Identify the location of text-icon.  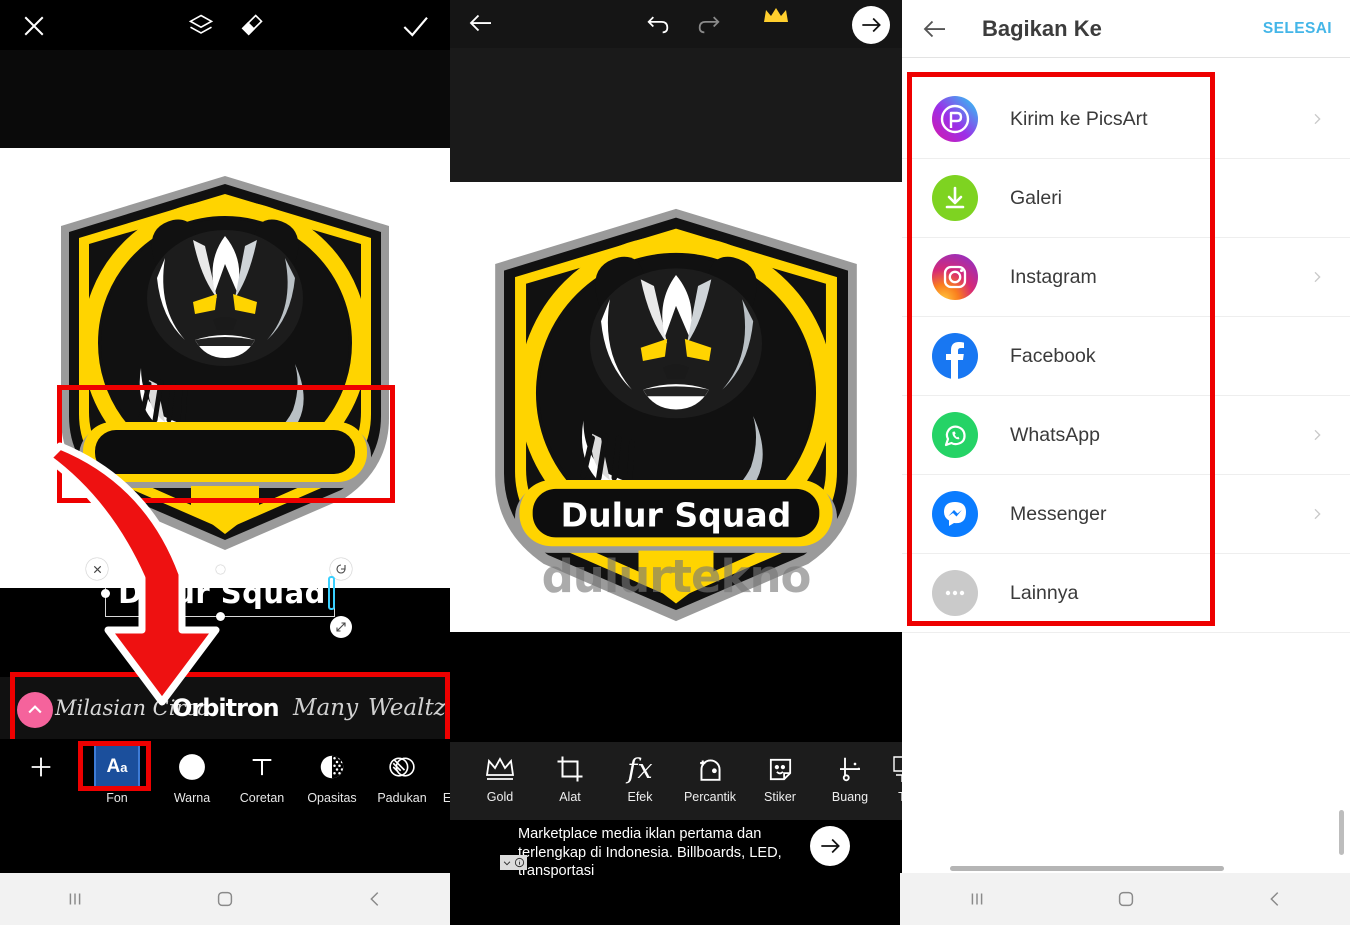
(893, 769).